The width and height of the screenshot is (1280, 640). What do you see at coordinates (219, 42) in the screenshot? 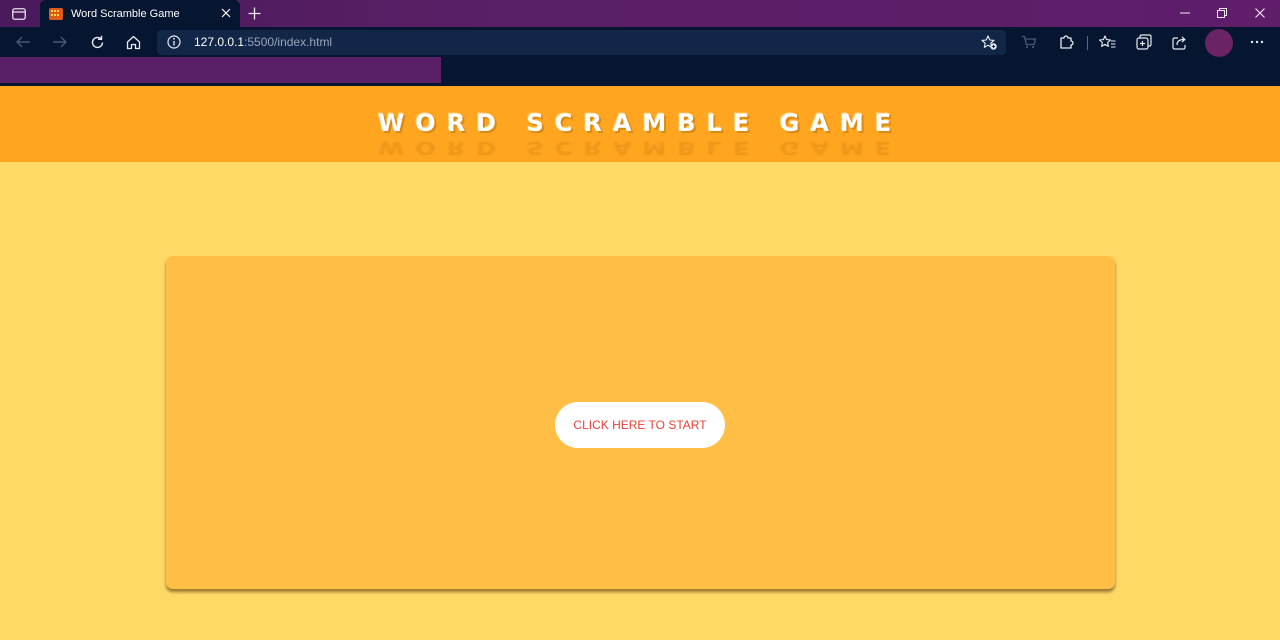
I see `url-host: 127.0.0.1` at bounding box center [219, 42].